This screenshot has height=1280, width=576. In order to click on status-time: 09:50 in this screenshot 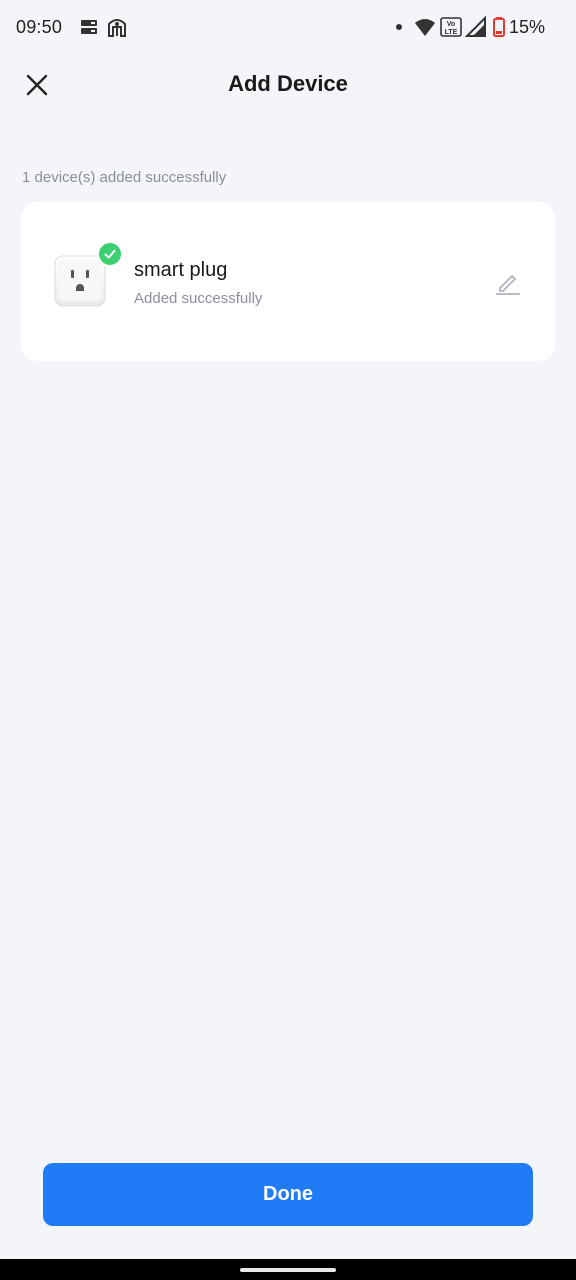, I will do `click(39, 27)`.